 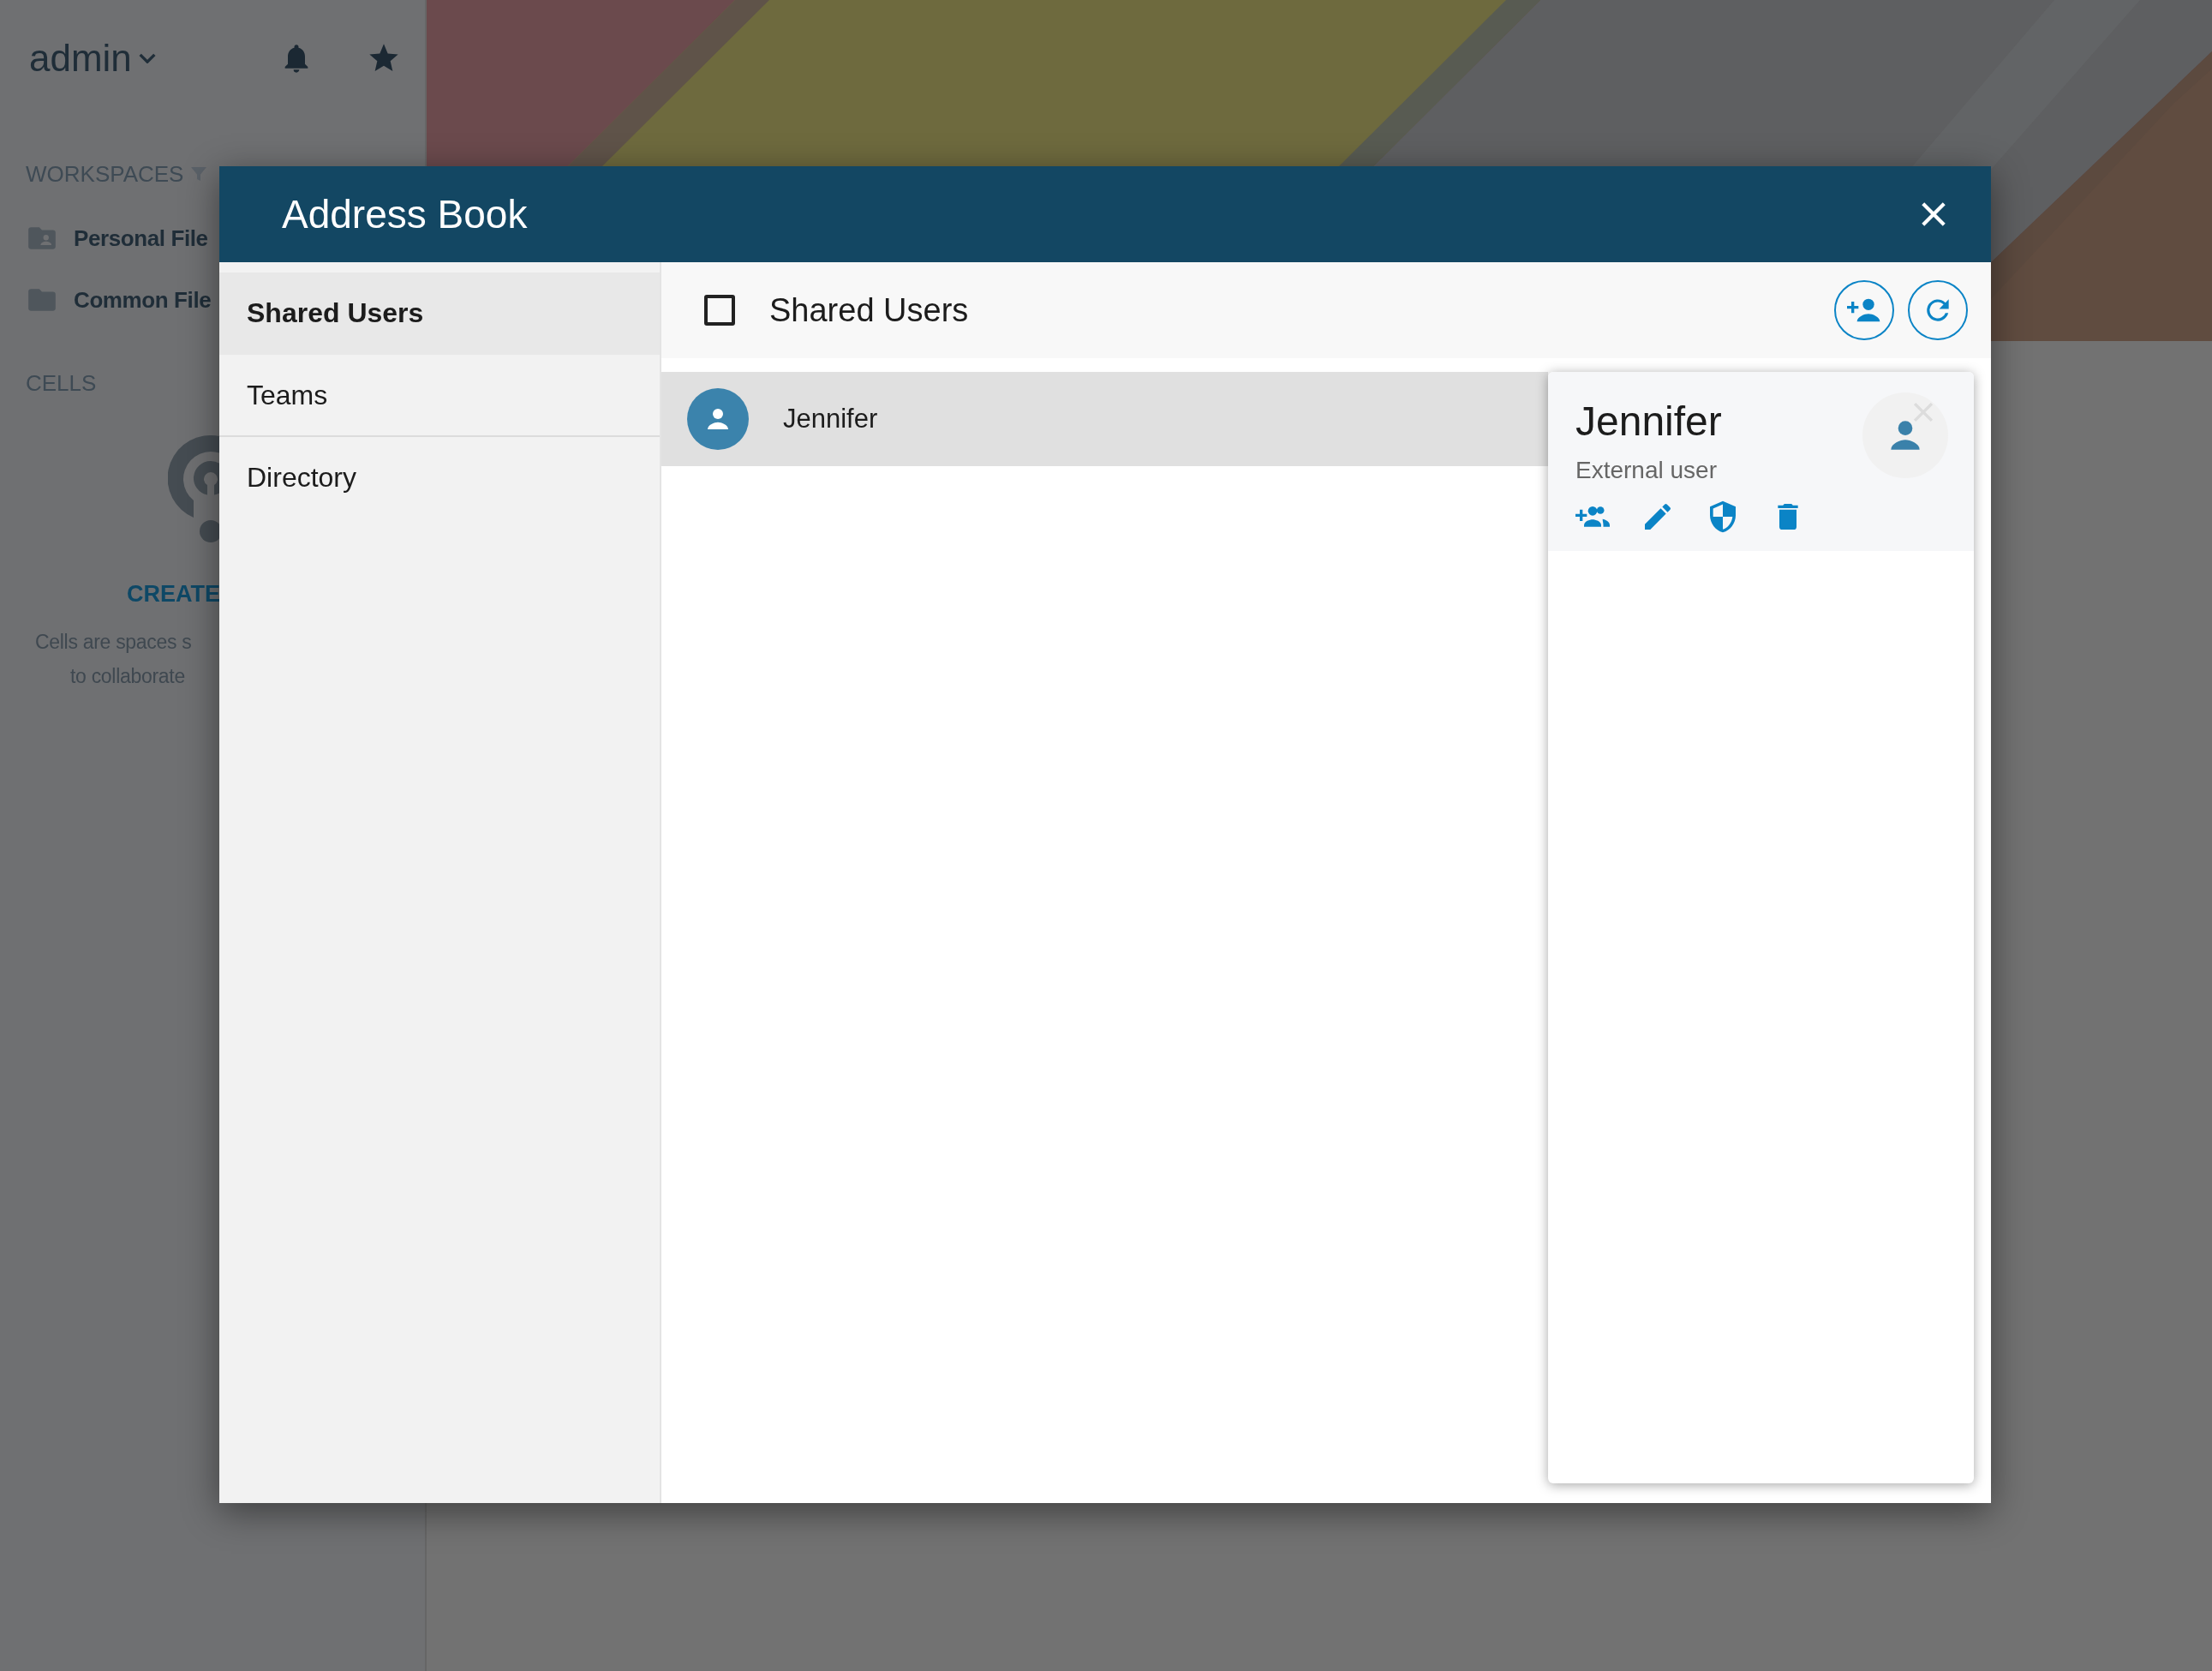 I want to click on user-type: External user, so click(x=1646, y=470).